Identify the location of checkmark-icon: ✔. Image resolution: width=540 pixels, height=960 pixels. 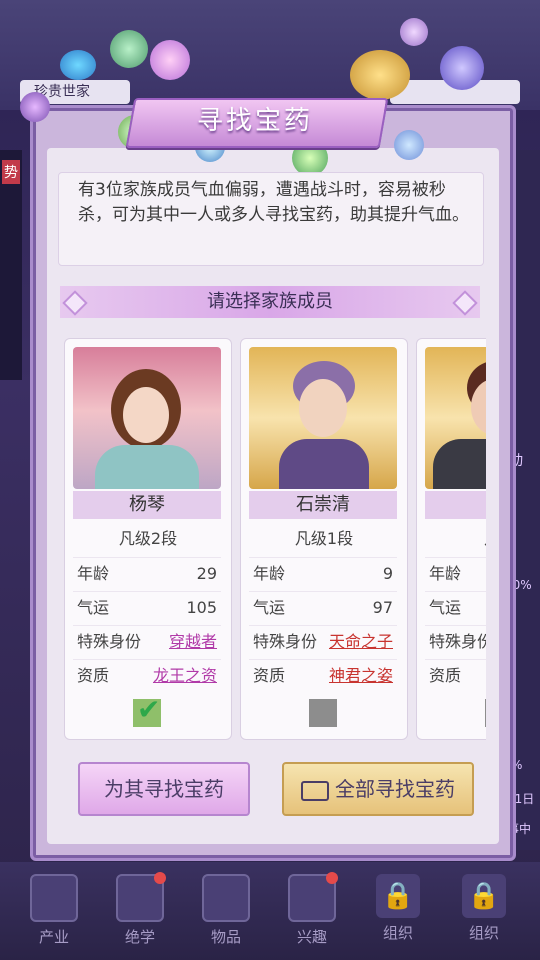
(149, 709).